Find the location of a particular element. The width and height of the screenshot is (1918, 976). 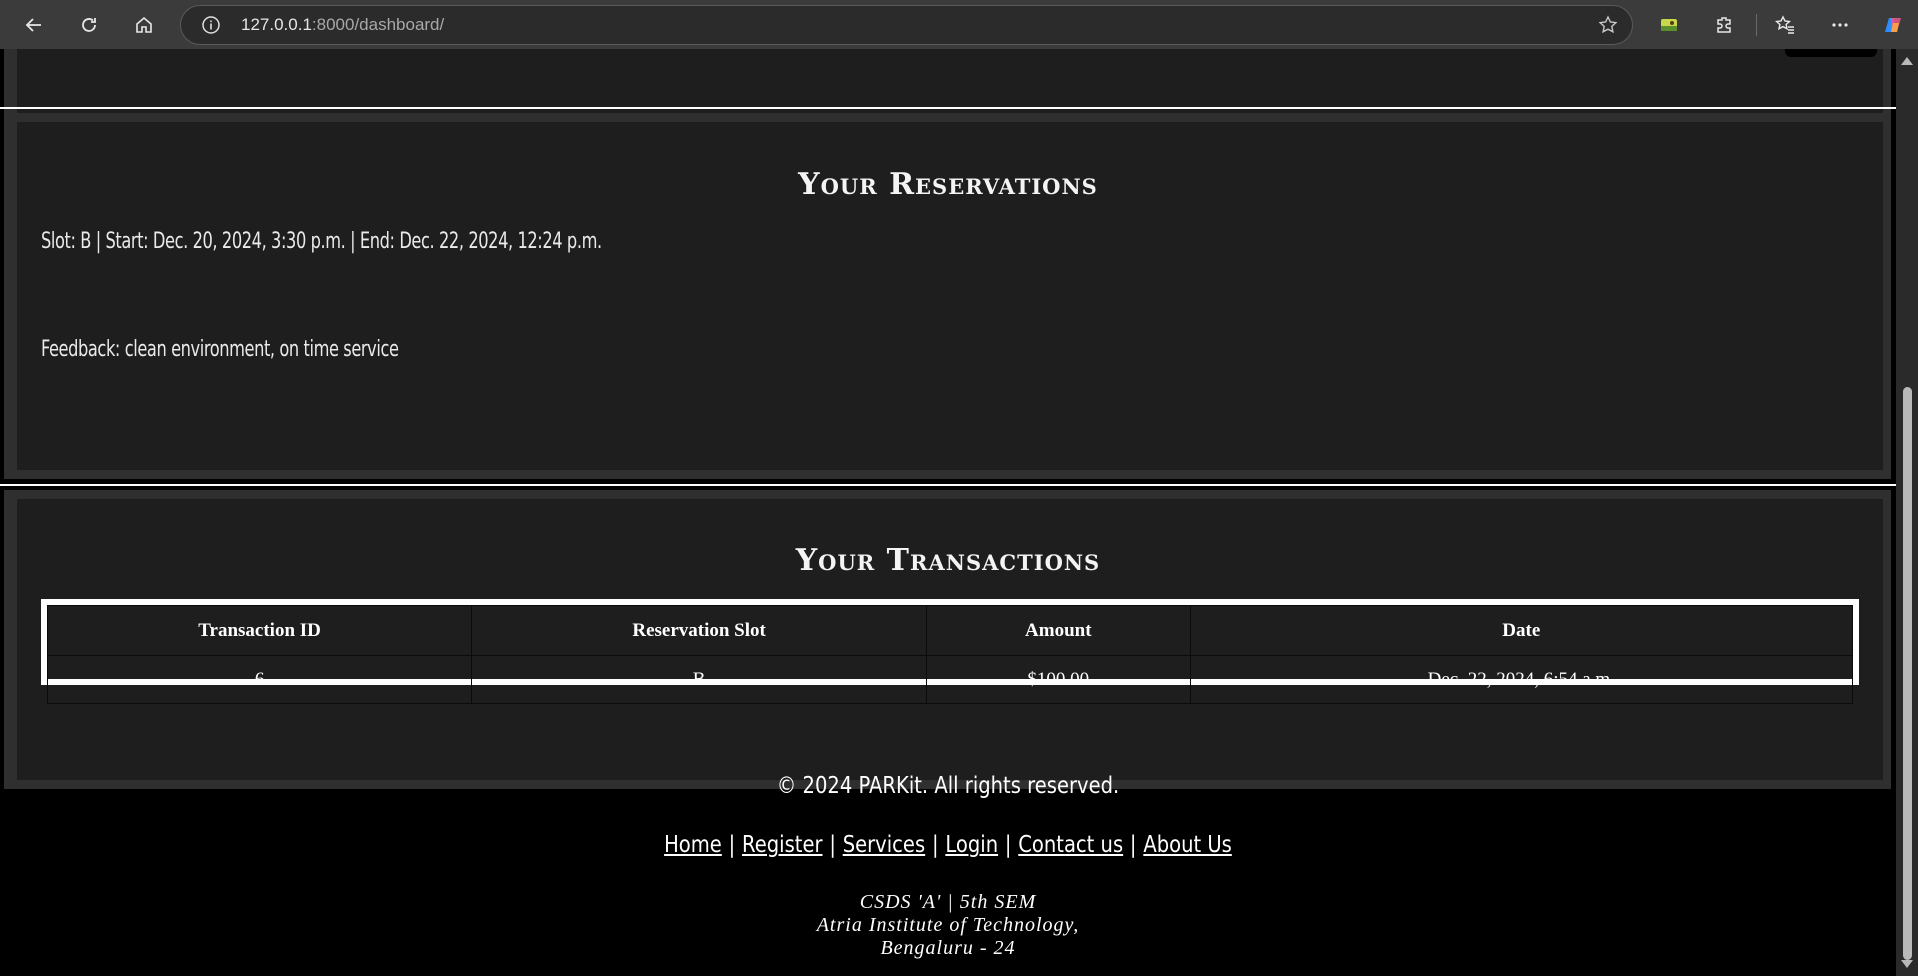

footer-class-line: CSDS 'A' | 5th SEM is located at coordinates (948, 902).